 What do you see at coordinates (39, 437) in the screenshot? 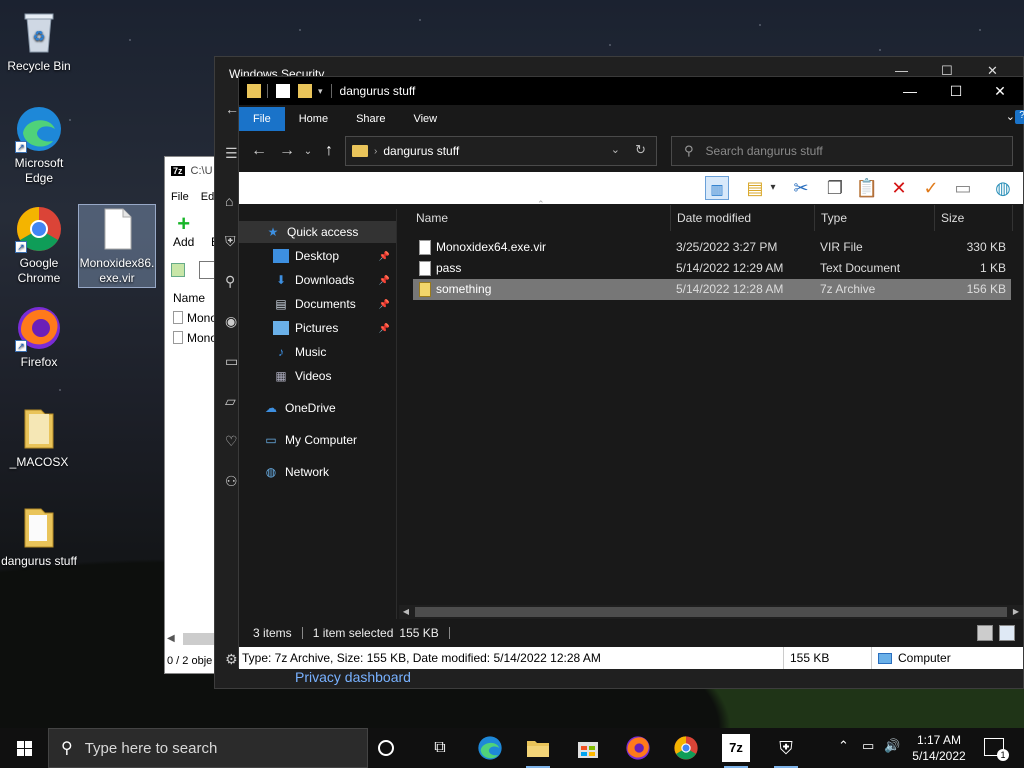
I see `desktop-icon-macosx-folder: _MACOSX` at bounding box center [39, 437].